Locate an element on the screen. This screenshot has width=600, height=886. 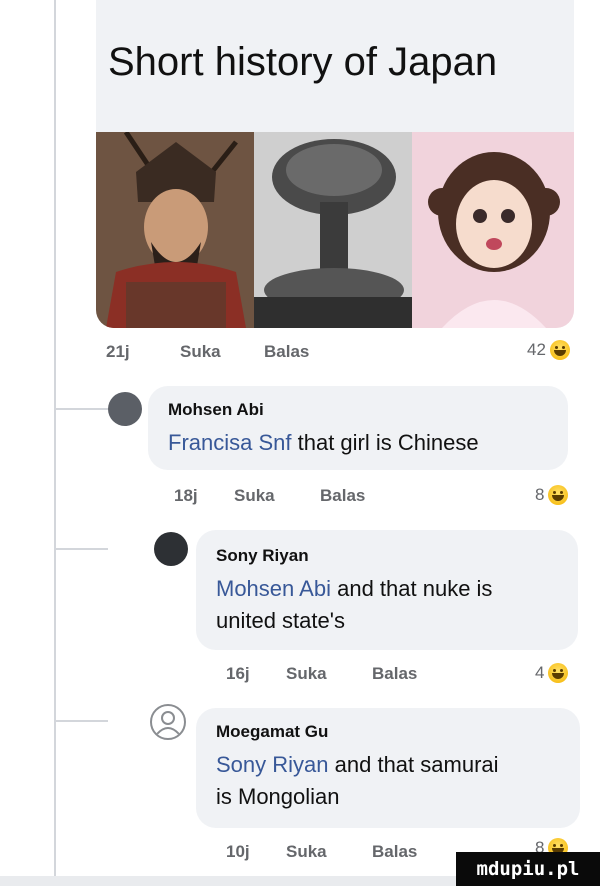
comment-text: Sony Riyan and that samurai is located at coordinates (357, 765).